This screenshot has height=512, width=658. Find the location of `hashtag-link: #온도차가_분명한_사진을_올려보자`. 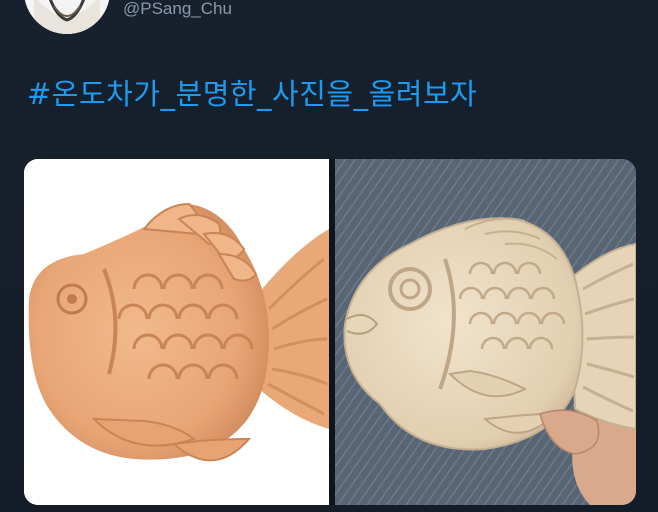

hashtag-link: #온도차가_분명한_사진을_올려보자 is located at coordinates (252, 94).